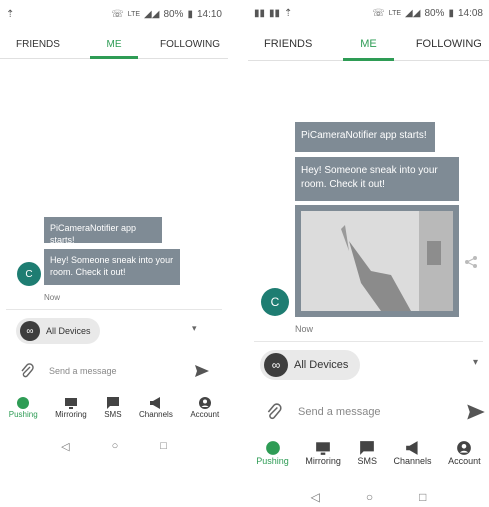  I want to click on hand-photo, so click(377, 261).